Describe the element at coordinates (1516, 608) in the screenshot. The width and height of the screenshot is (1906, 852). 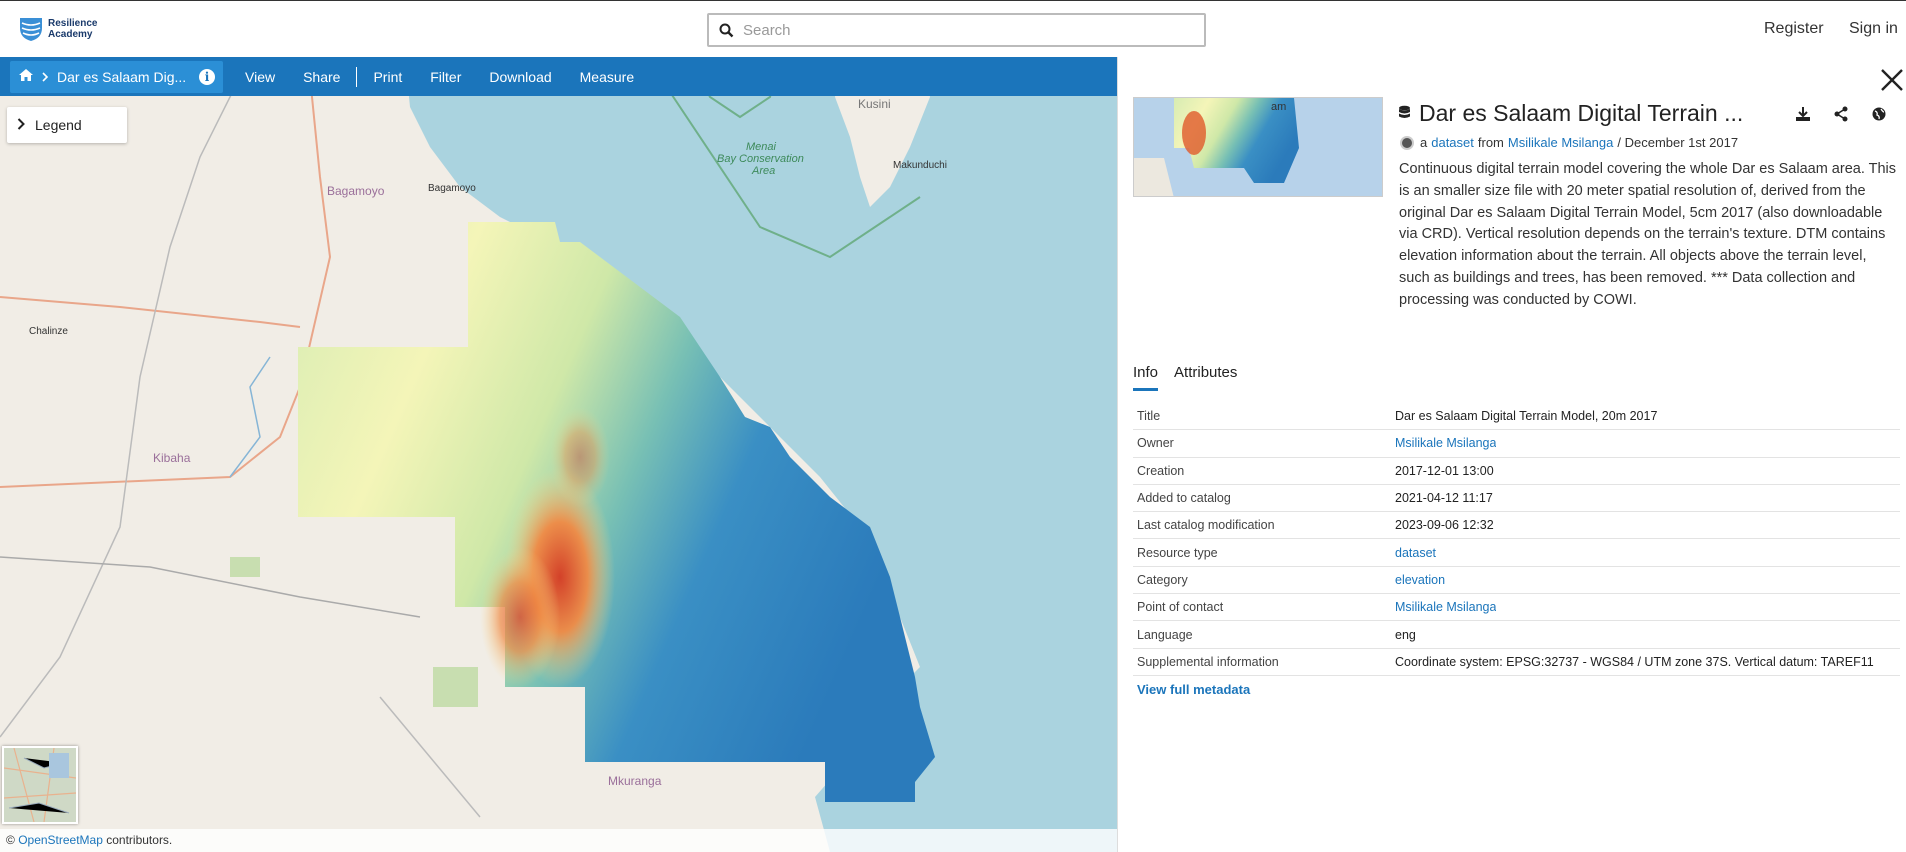
I see `info-row: Point of contact Msilikale Msilanga` at that location.